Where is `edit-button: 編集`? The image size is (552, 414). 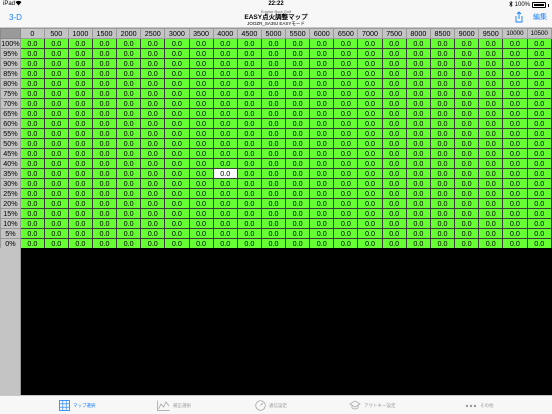 edit-button: 編集 is located at coordinates (540, 17).